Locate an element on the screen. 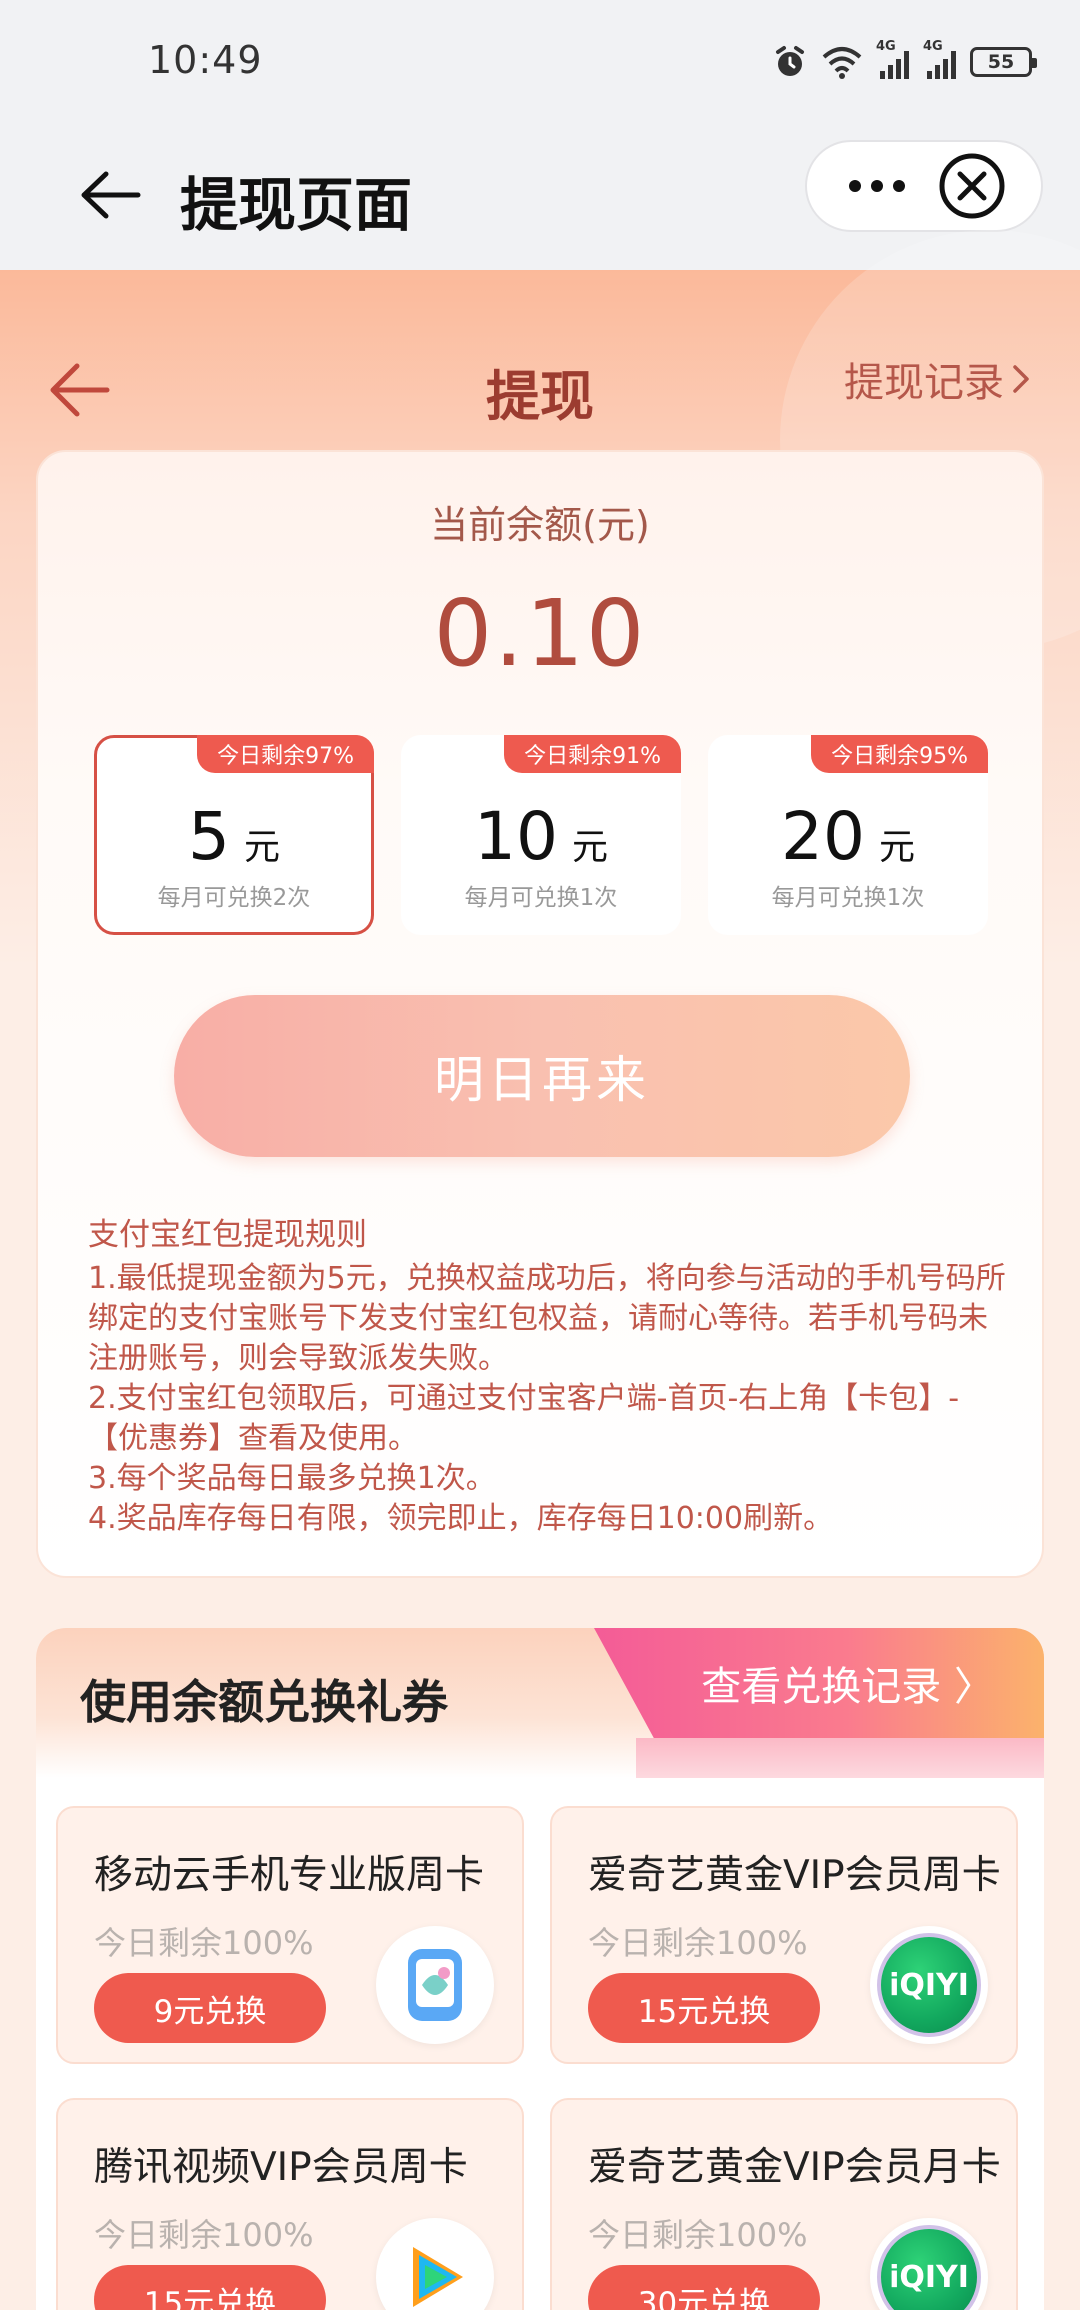 The height and width of the screenshot is (2310, 1080). exchange-record-label: 查看兑换记录 〉 is located at coordinates (847, 1687).